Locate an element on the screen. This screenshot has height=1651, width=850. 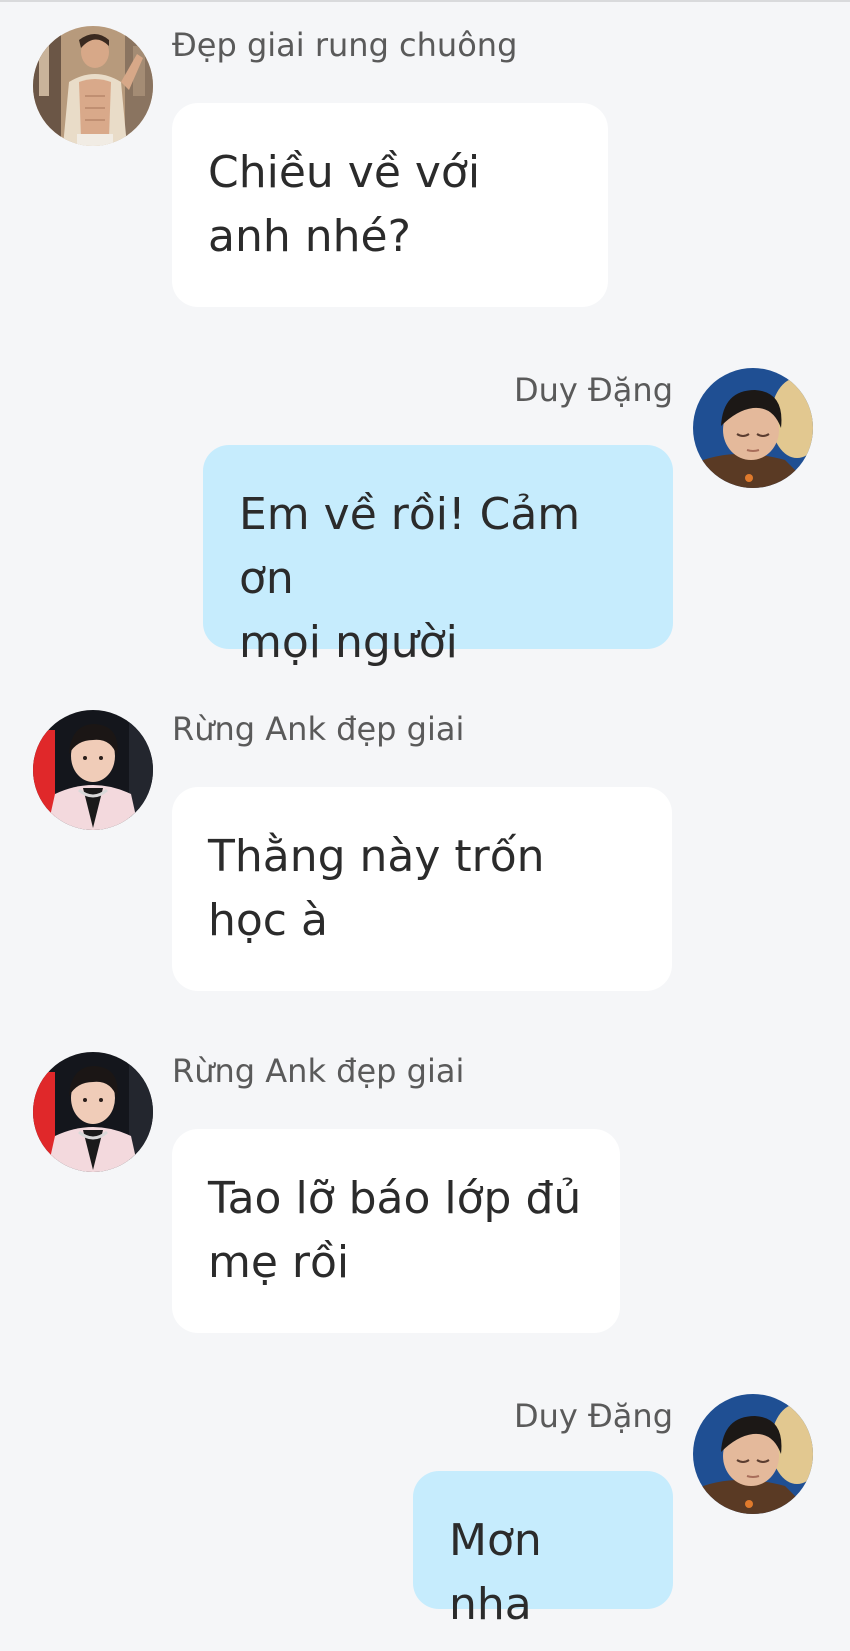
message-bubble: Chiều về với anh nhé? is located at coordinates (390, 205).